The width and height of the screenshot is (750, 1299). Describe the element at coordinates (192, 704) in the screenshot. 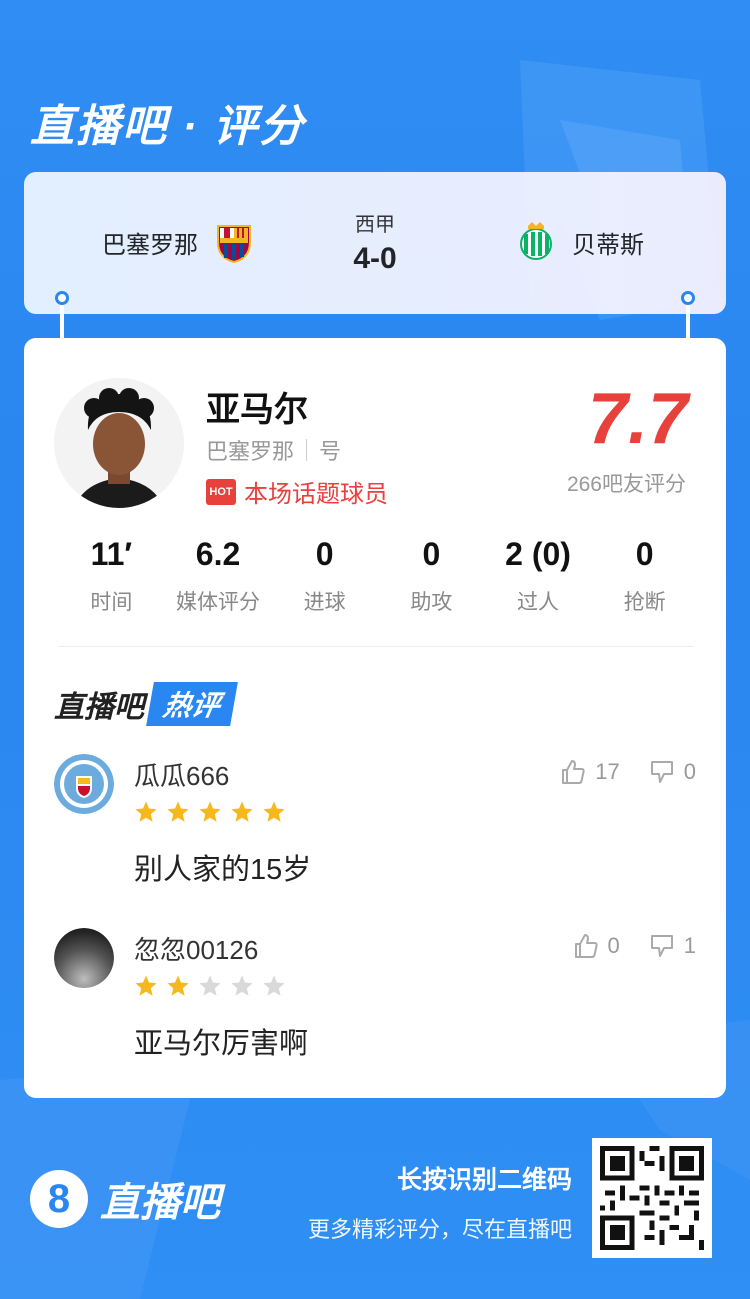

I see `hot-comments-title-tag: 热评` at that location.